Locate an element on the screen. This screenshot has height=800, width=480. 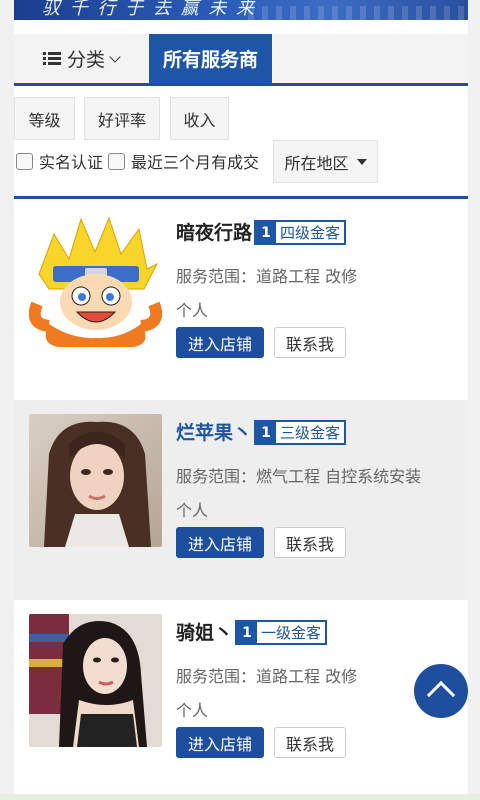
provider-name: 骑姐丶 is located at coordinates (204, 631).